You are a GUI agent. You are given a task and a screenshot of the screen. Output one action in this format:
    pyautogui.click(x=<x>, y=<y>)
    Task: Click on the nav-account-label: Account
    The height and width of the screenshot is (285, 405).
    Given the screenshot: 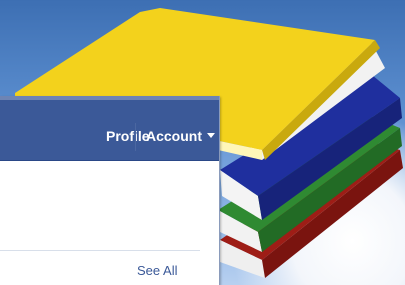 What is the action you would take?
    pyautogui.click(x=174, y=136)
    